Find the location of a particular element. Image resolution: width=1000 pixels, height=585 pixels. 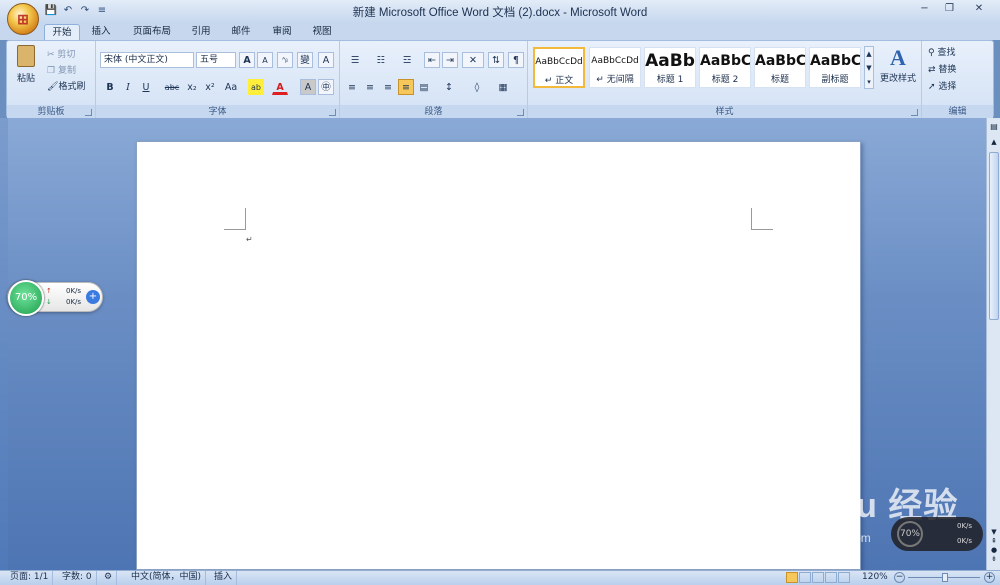

tab-page-layout: 页面布局 is located at coordinates (152, 32).